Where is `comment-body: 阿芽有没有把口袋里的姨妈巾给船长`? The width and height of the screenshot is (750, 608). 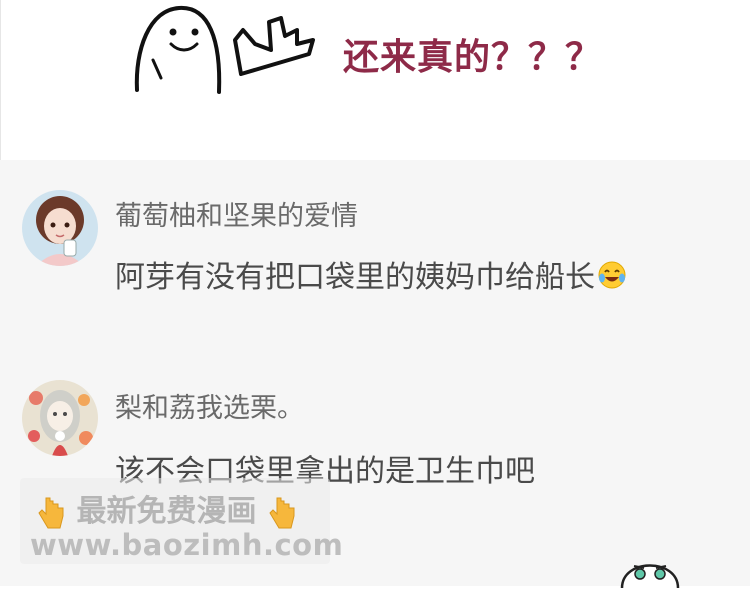
comment-body: 阿芽有没有把口袋里的姨妈巾给船长 is located at coordinates (355, 277).